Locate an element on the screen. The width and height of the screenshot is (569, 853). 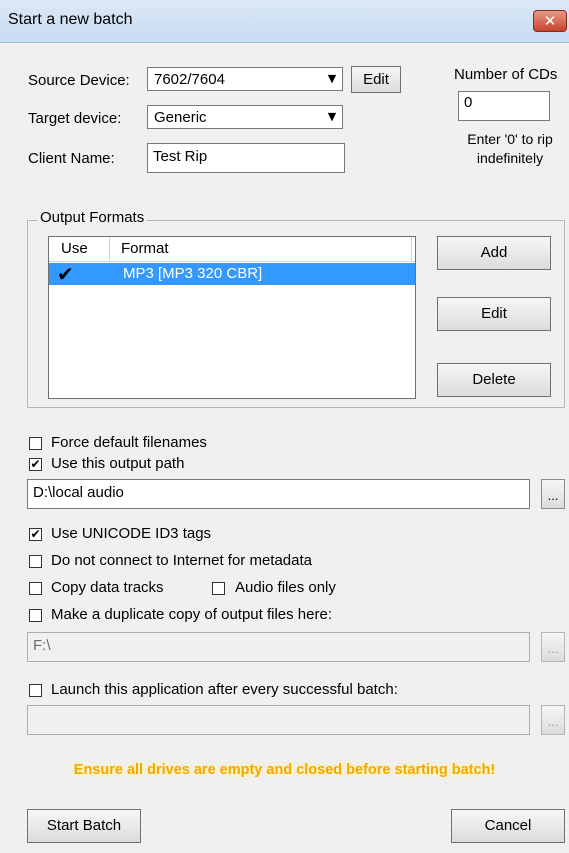
target-device-value: Generic is located at coordinates (180, 117).